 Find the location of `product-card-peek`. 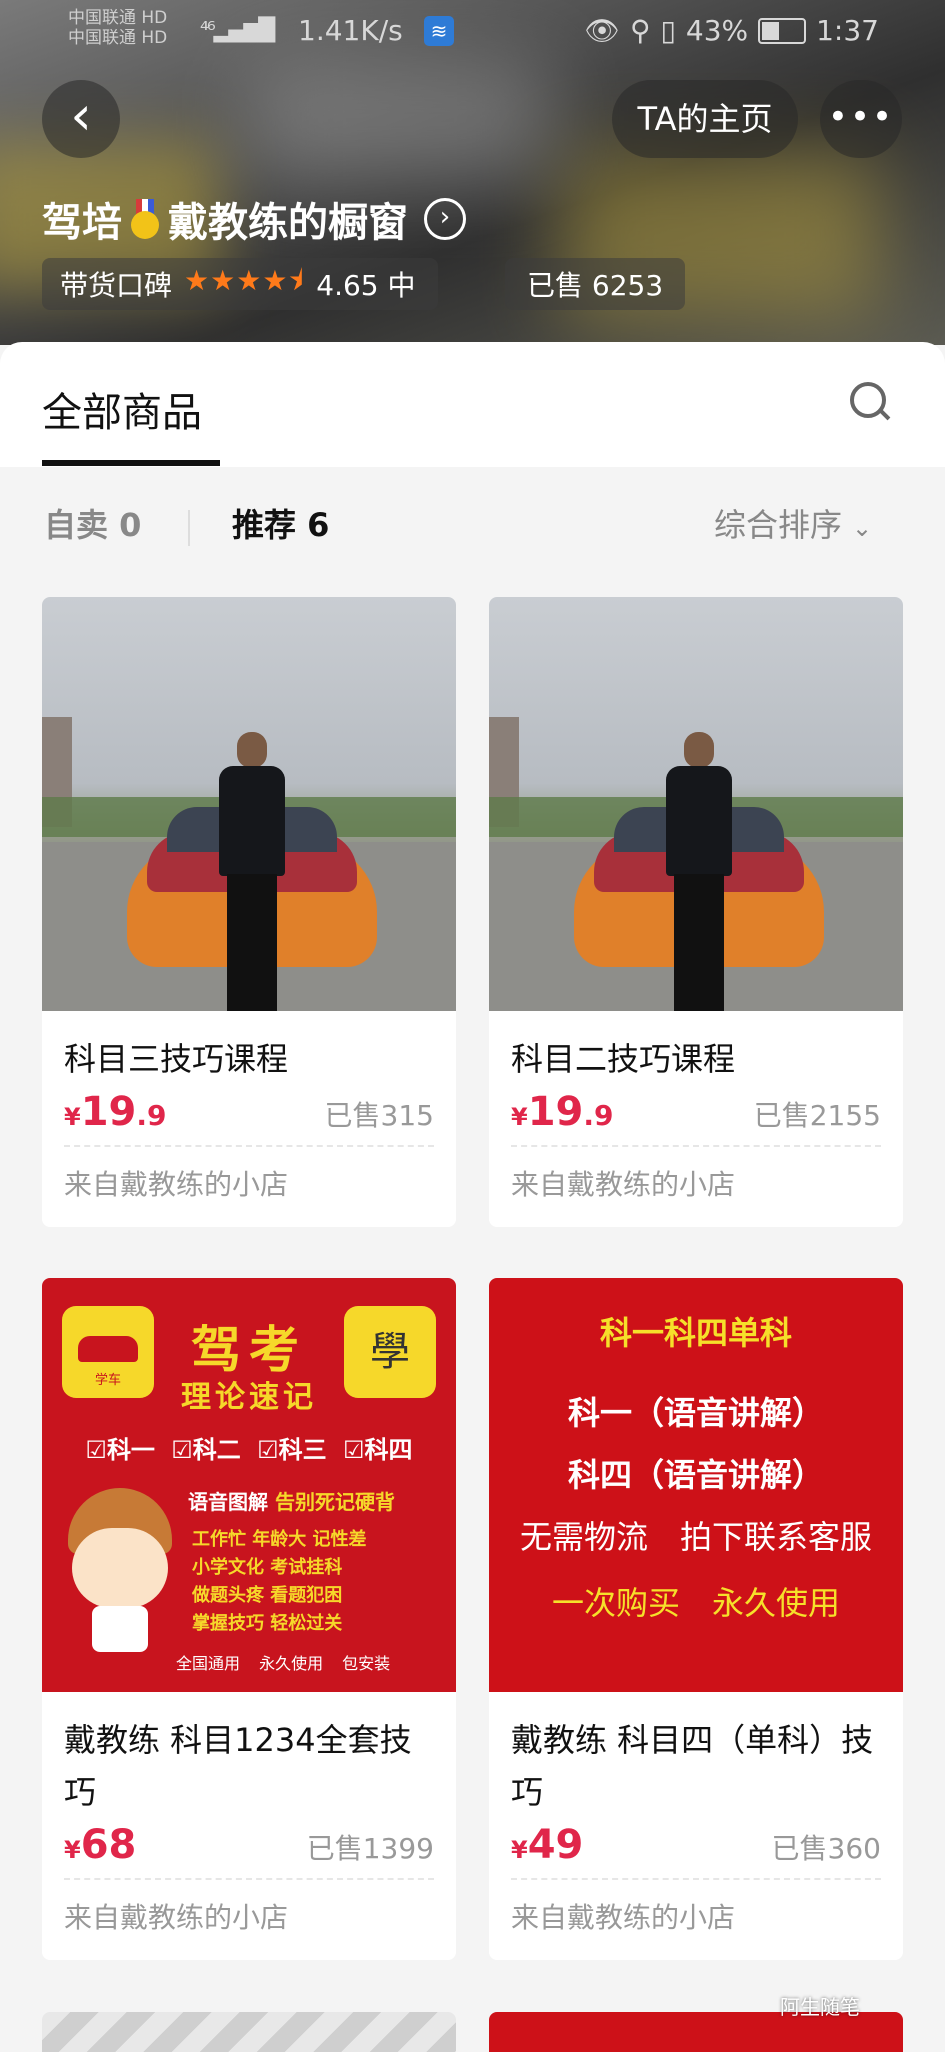

product-card-peek is located at coordinates (249, 2032).